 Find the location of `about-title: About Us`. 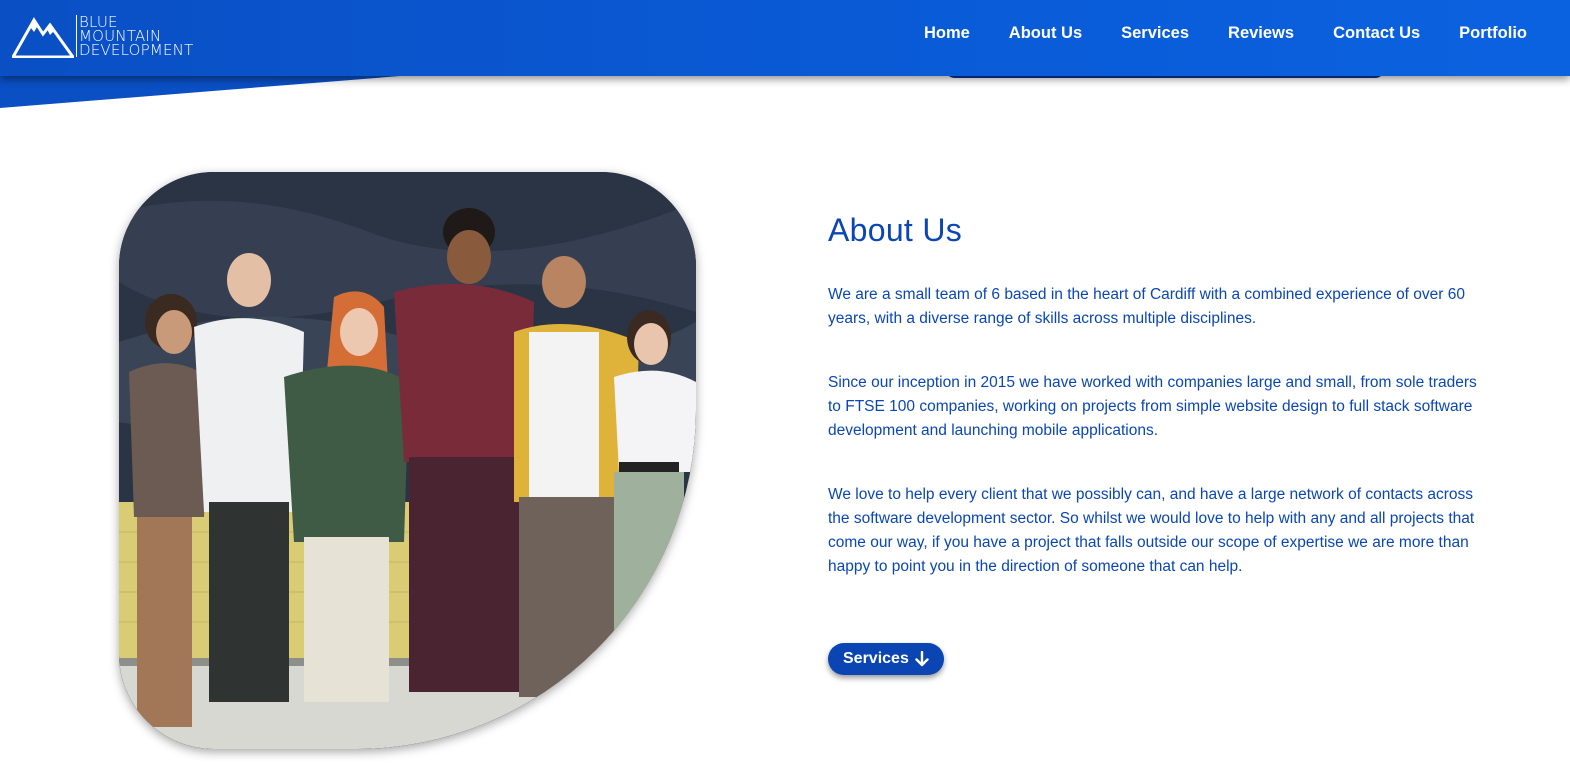

about-title: About Us is located at coordinates (895, 230).